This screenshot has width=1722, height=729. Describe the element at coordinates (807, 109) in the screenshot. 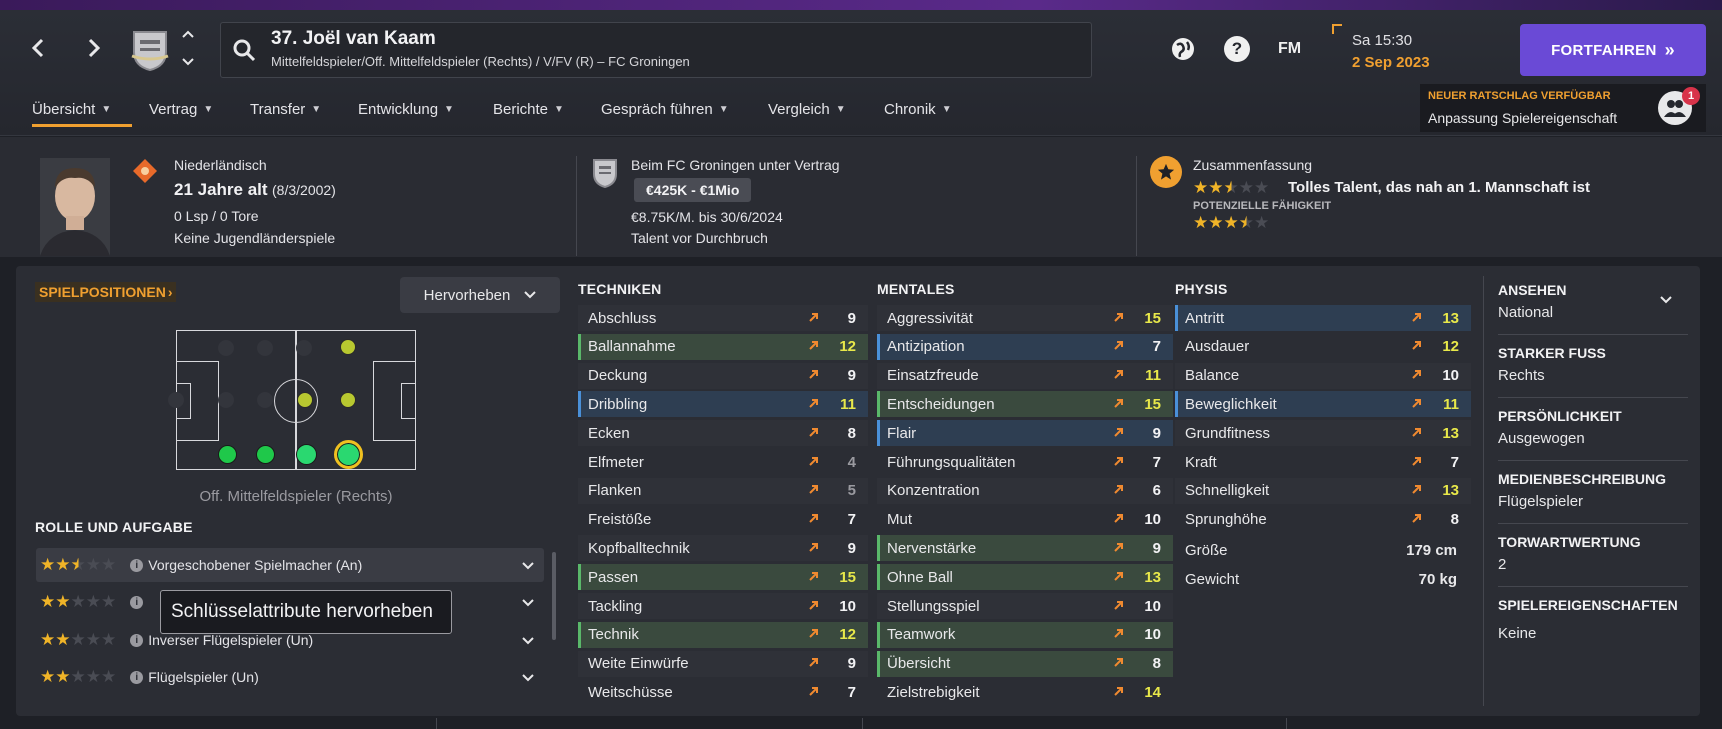

I see `tab-vergleich: Vergleich ▼` at that location.